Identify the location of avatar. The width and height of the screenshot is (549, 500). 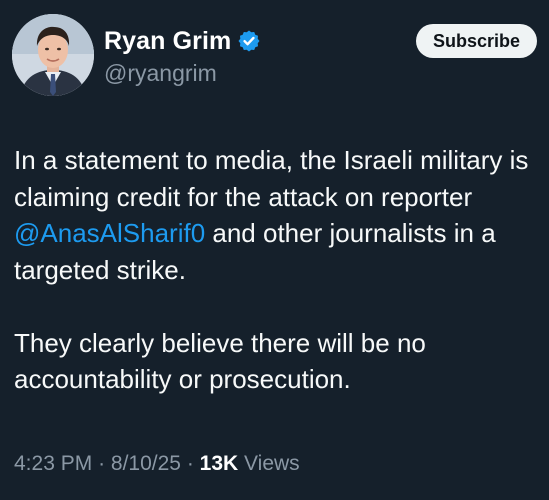
(53, 55).